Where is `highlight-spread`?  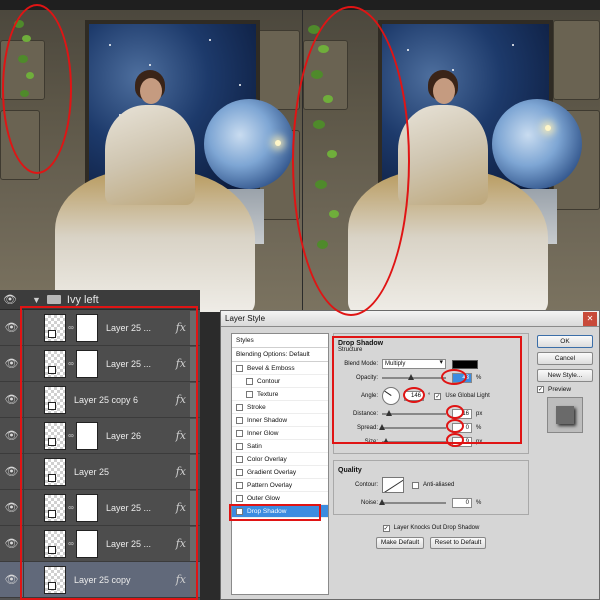 highlight-spread is located at coordinates (455, 426).